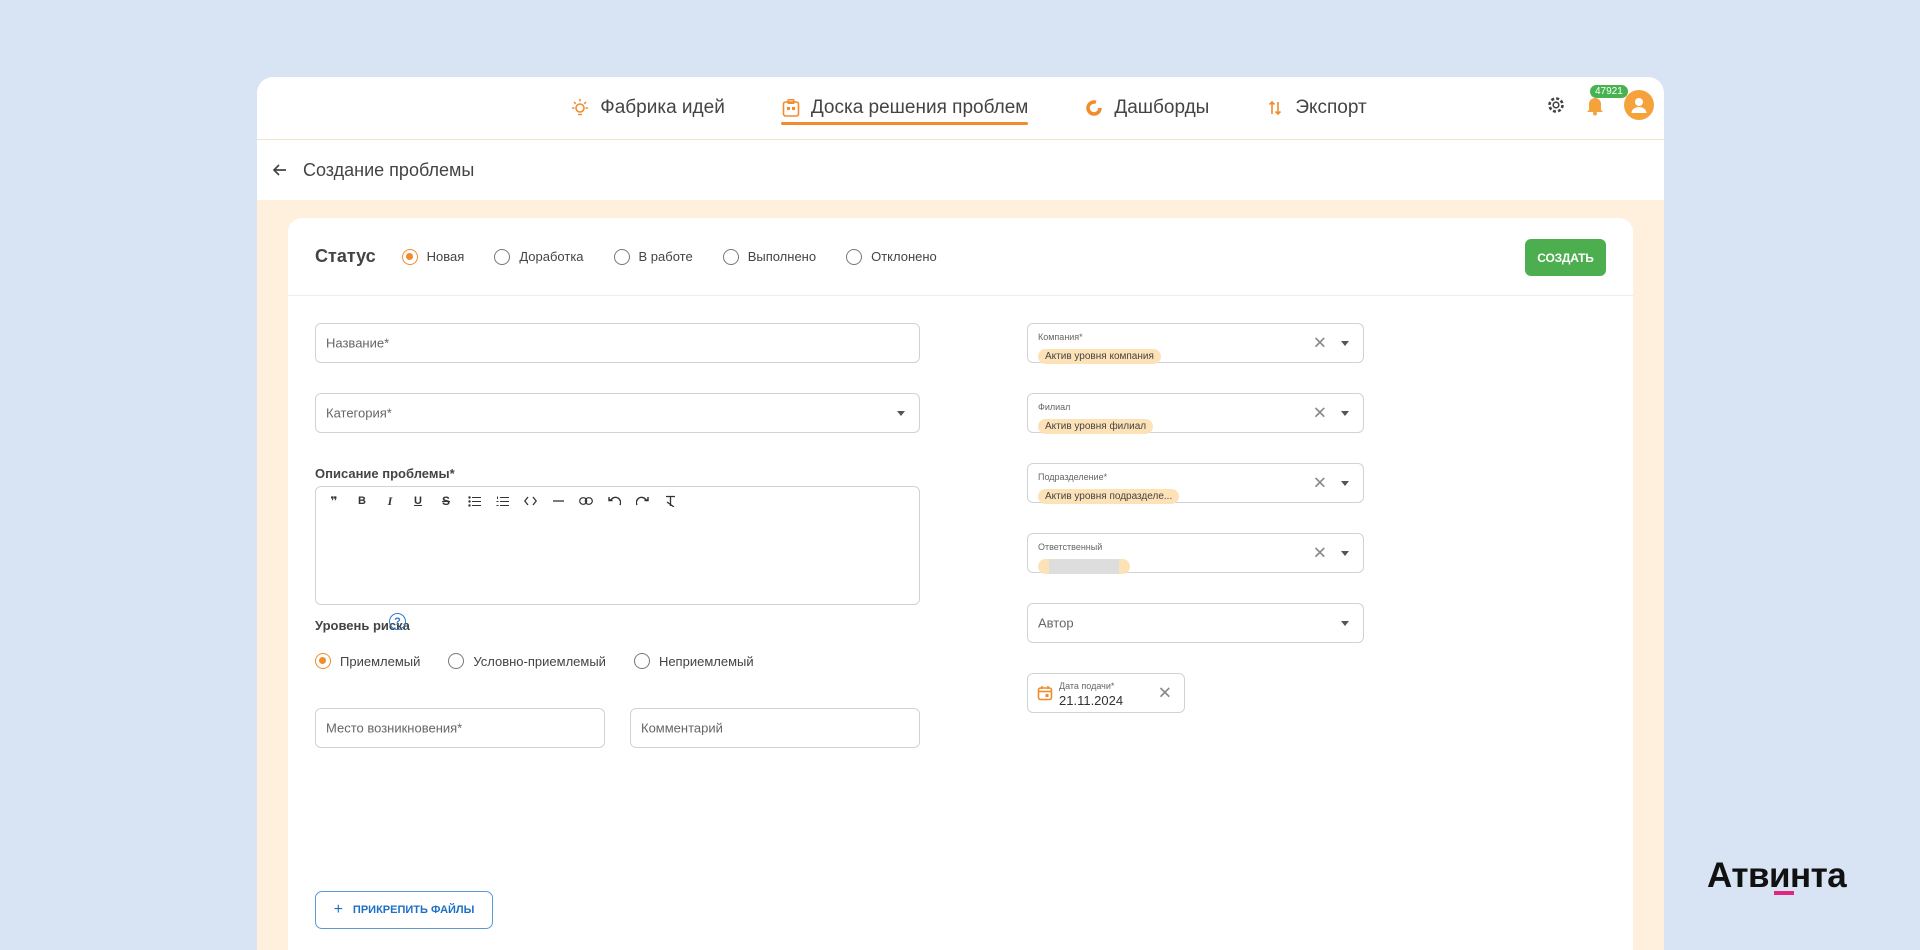 Image resolution: width=1920 pixels, height=950 pixels. Describe the element at coordinates (1609, 91) in the screenshot. I see `notifications-badge: 47921` at that location.